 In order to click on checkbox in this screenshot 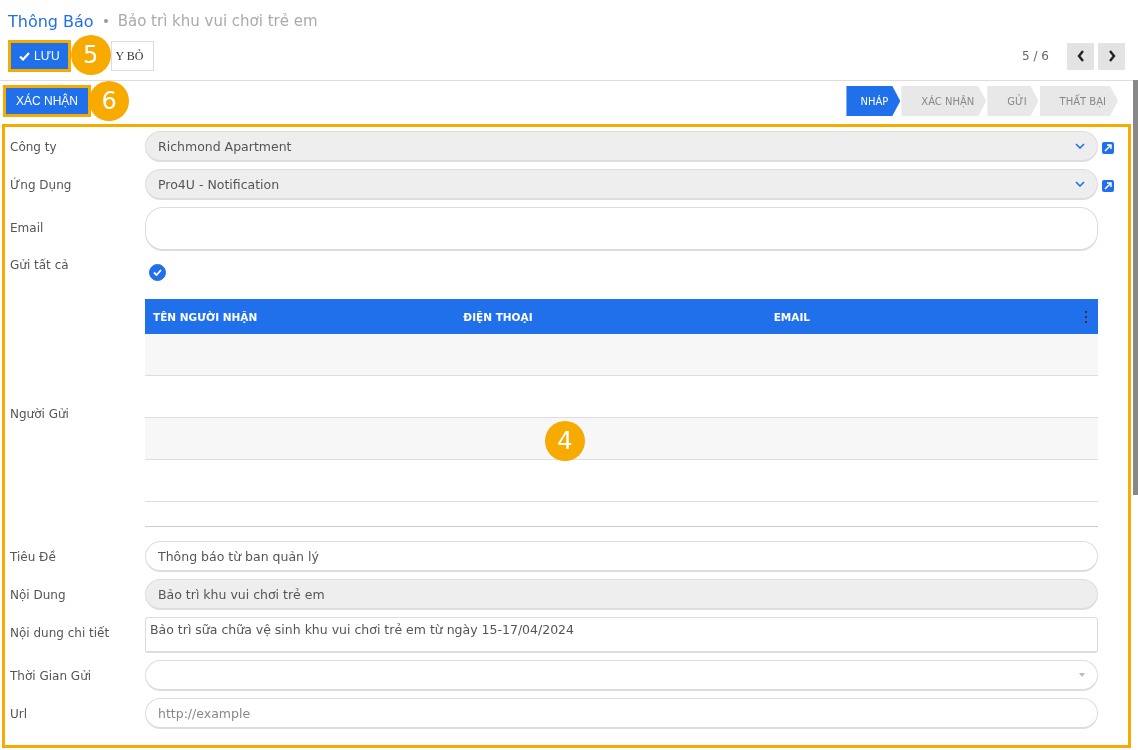, I will do `click(157, 272)`.